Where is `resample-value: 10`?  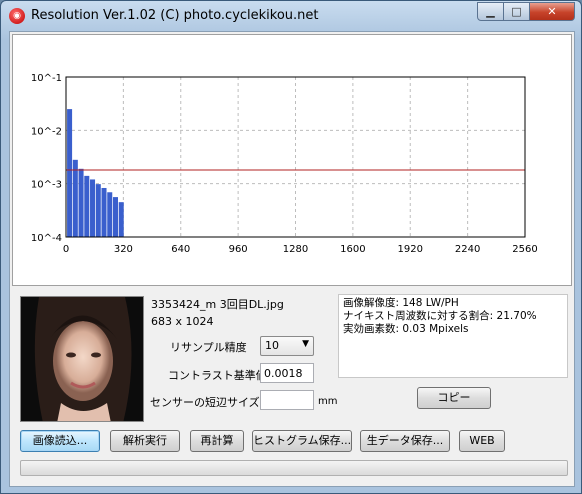
resample-value: 10 is located at coordinates (272, 345).